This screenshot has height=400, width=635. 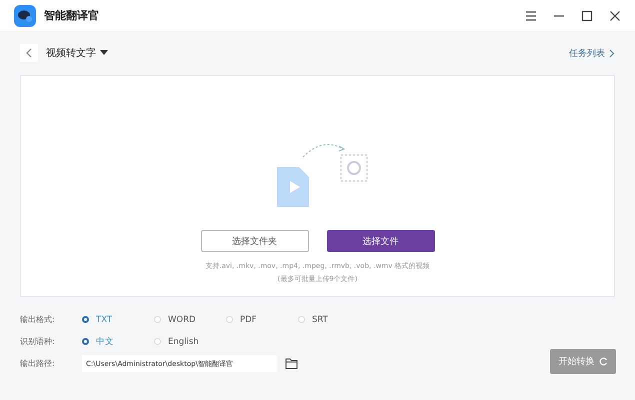 What do you see at coordinates (38, 341) in the screenshot?
I see `option-label: 识别语种:` at bounding box center [38, 341].